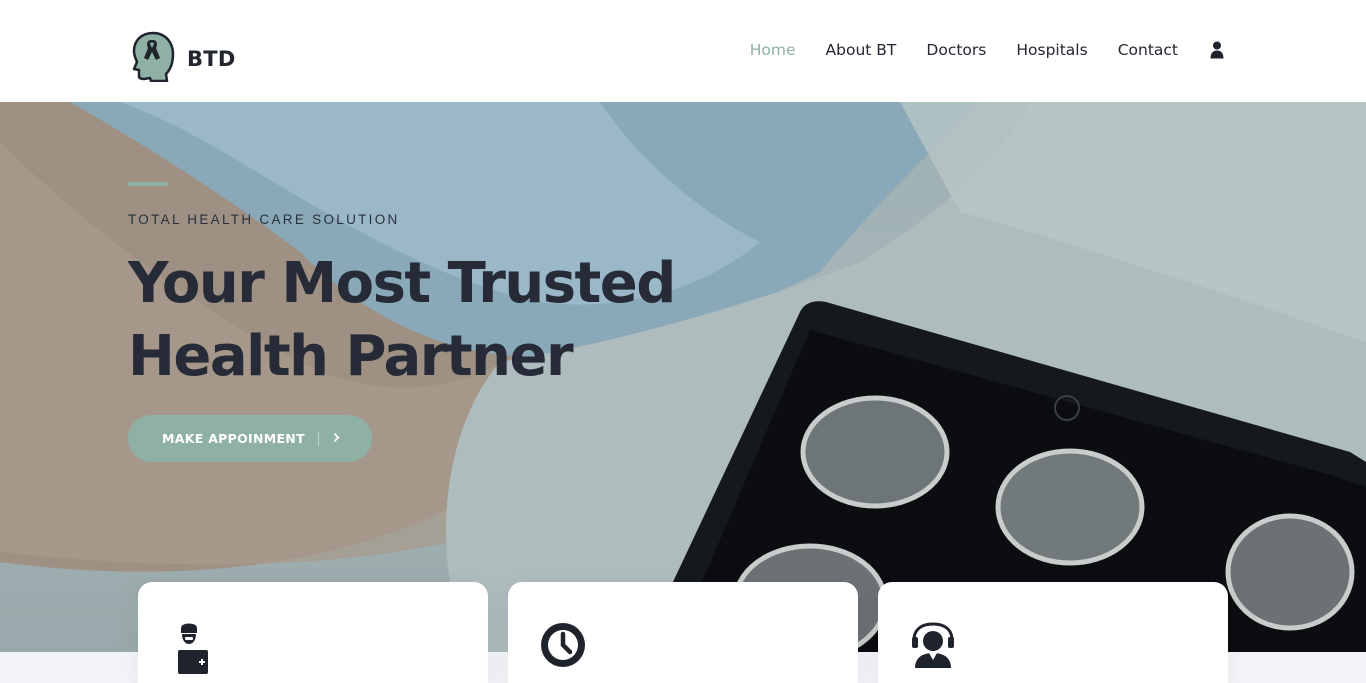  What do you see at coordinates (402, 283) in the screenshot?
I see `hero-headline-line-1: Your Most Trusted` at bounding box center [402, 283].